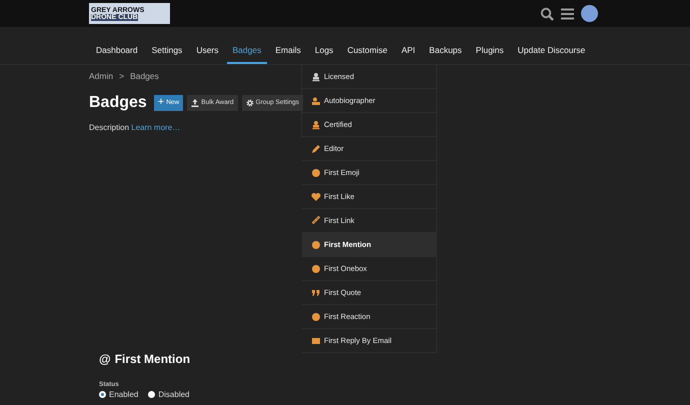 The height and width of the screenshot is (405, 690). I want to click on gear-icon, so click(250, 102).